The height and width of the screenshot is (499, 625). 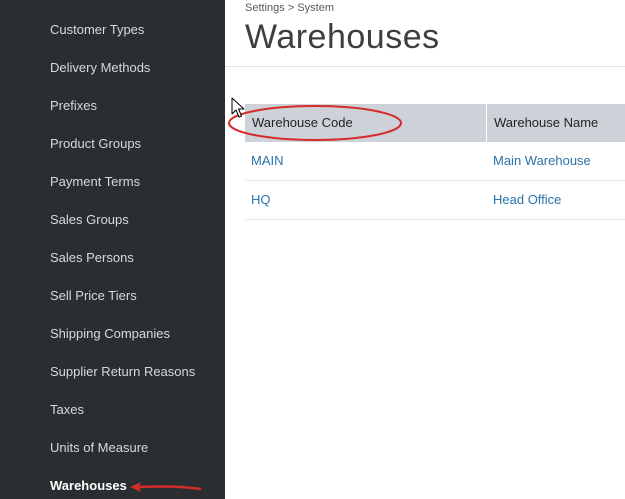 I want to click on sidebar-item-sales-groups: Sales Groups, so click(x=89, y=220).